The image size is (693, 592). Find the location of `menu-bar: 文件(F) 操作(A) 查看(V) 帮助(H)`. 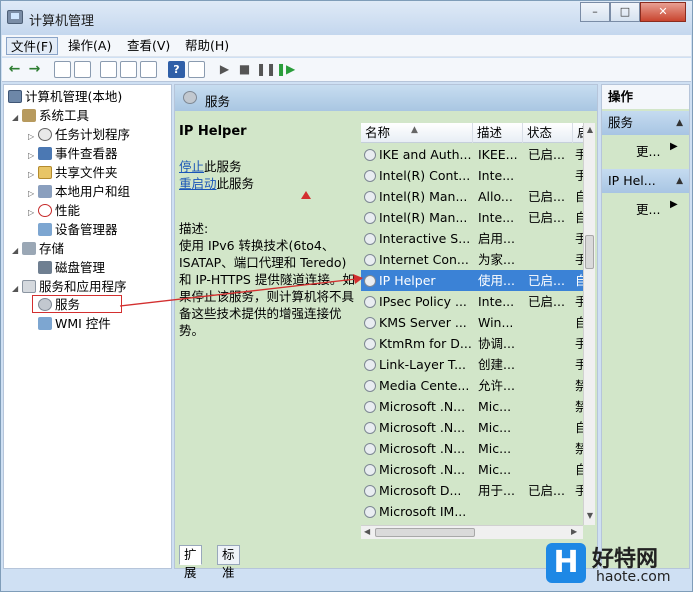

menu-bar: 文件(F) 操作(A) 查看(V) 帮助(H) is located at coordinates (346, 46).